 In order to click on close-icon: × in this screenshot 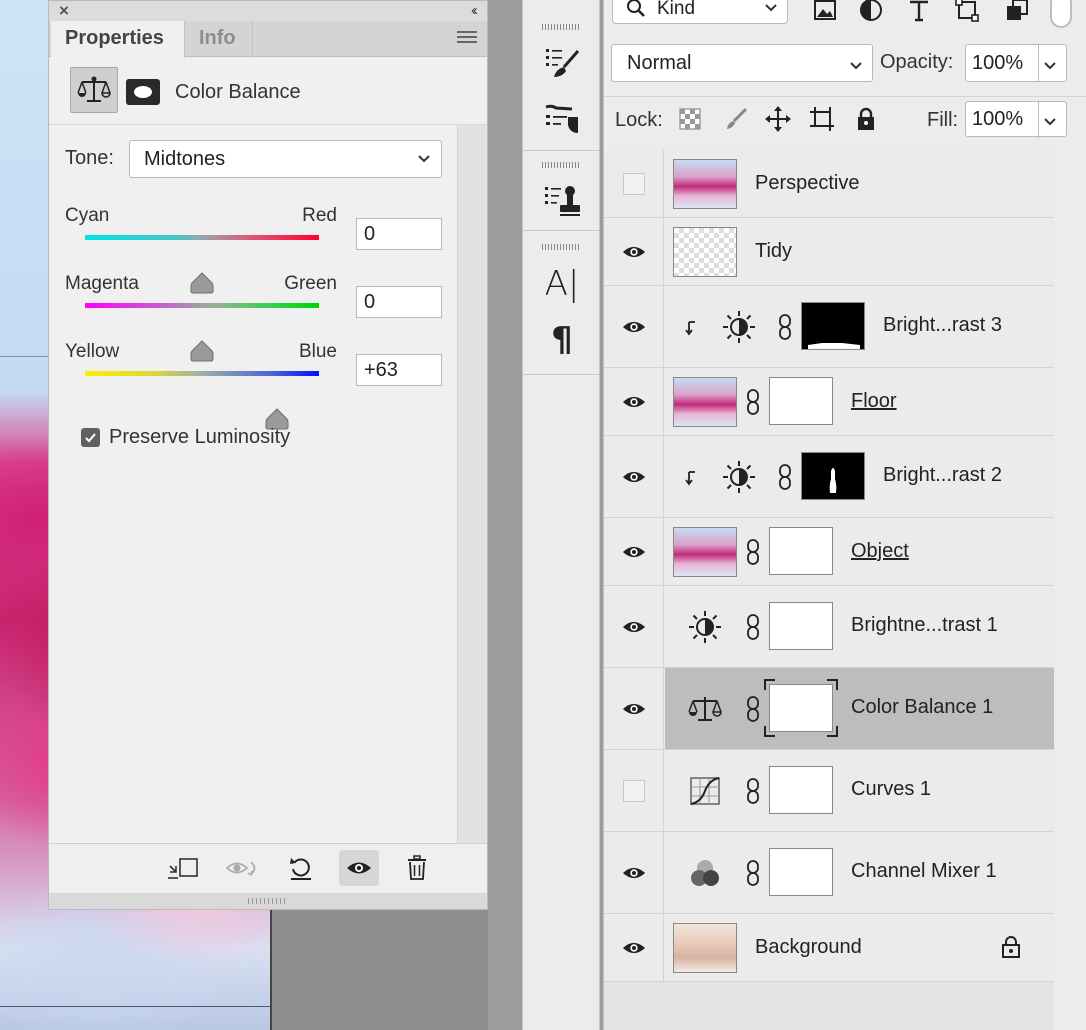, I will do `click(64, 11)`.